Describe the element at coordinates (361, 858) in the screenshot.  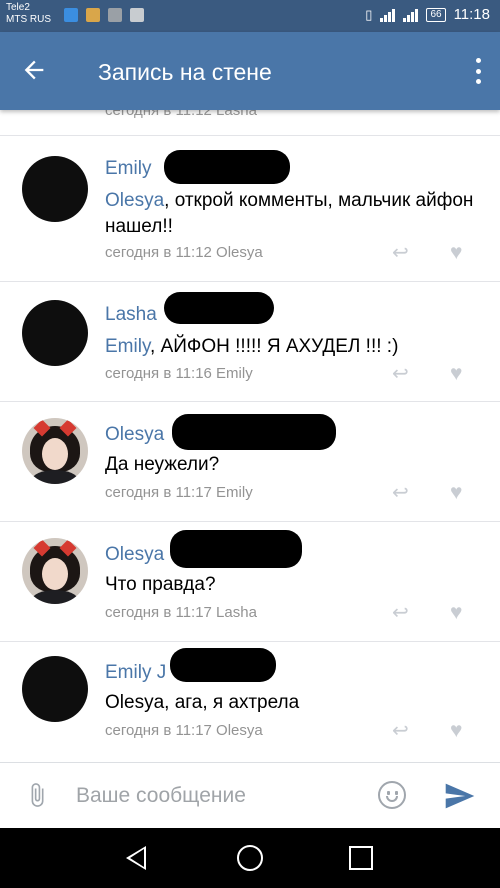
I see `nav-recents-icon` at that location.